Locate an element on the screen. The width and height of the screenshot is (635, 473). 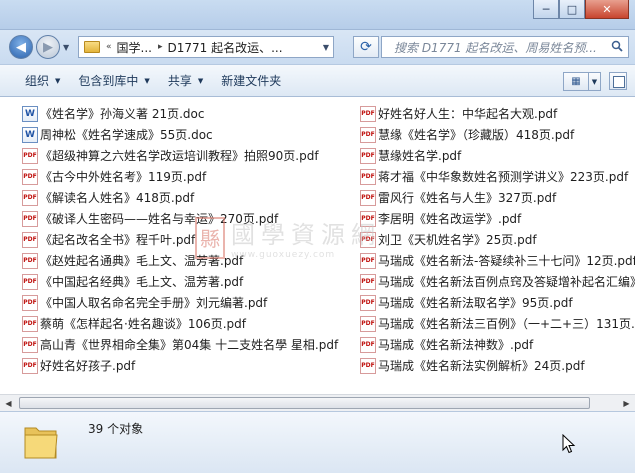
file-name: 马瑞成《姓名新法百例点窍及答疑增补起名汇编》 is located at coordinates (506, 282).